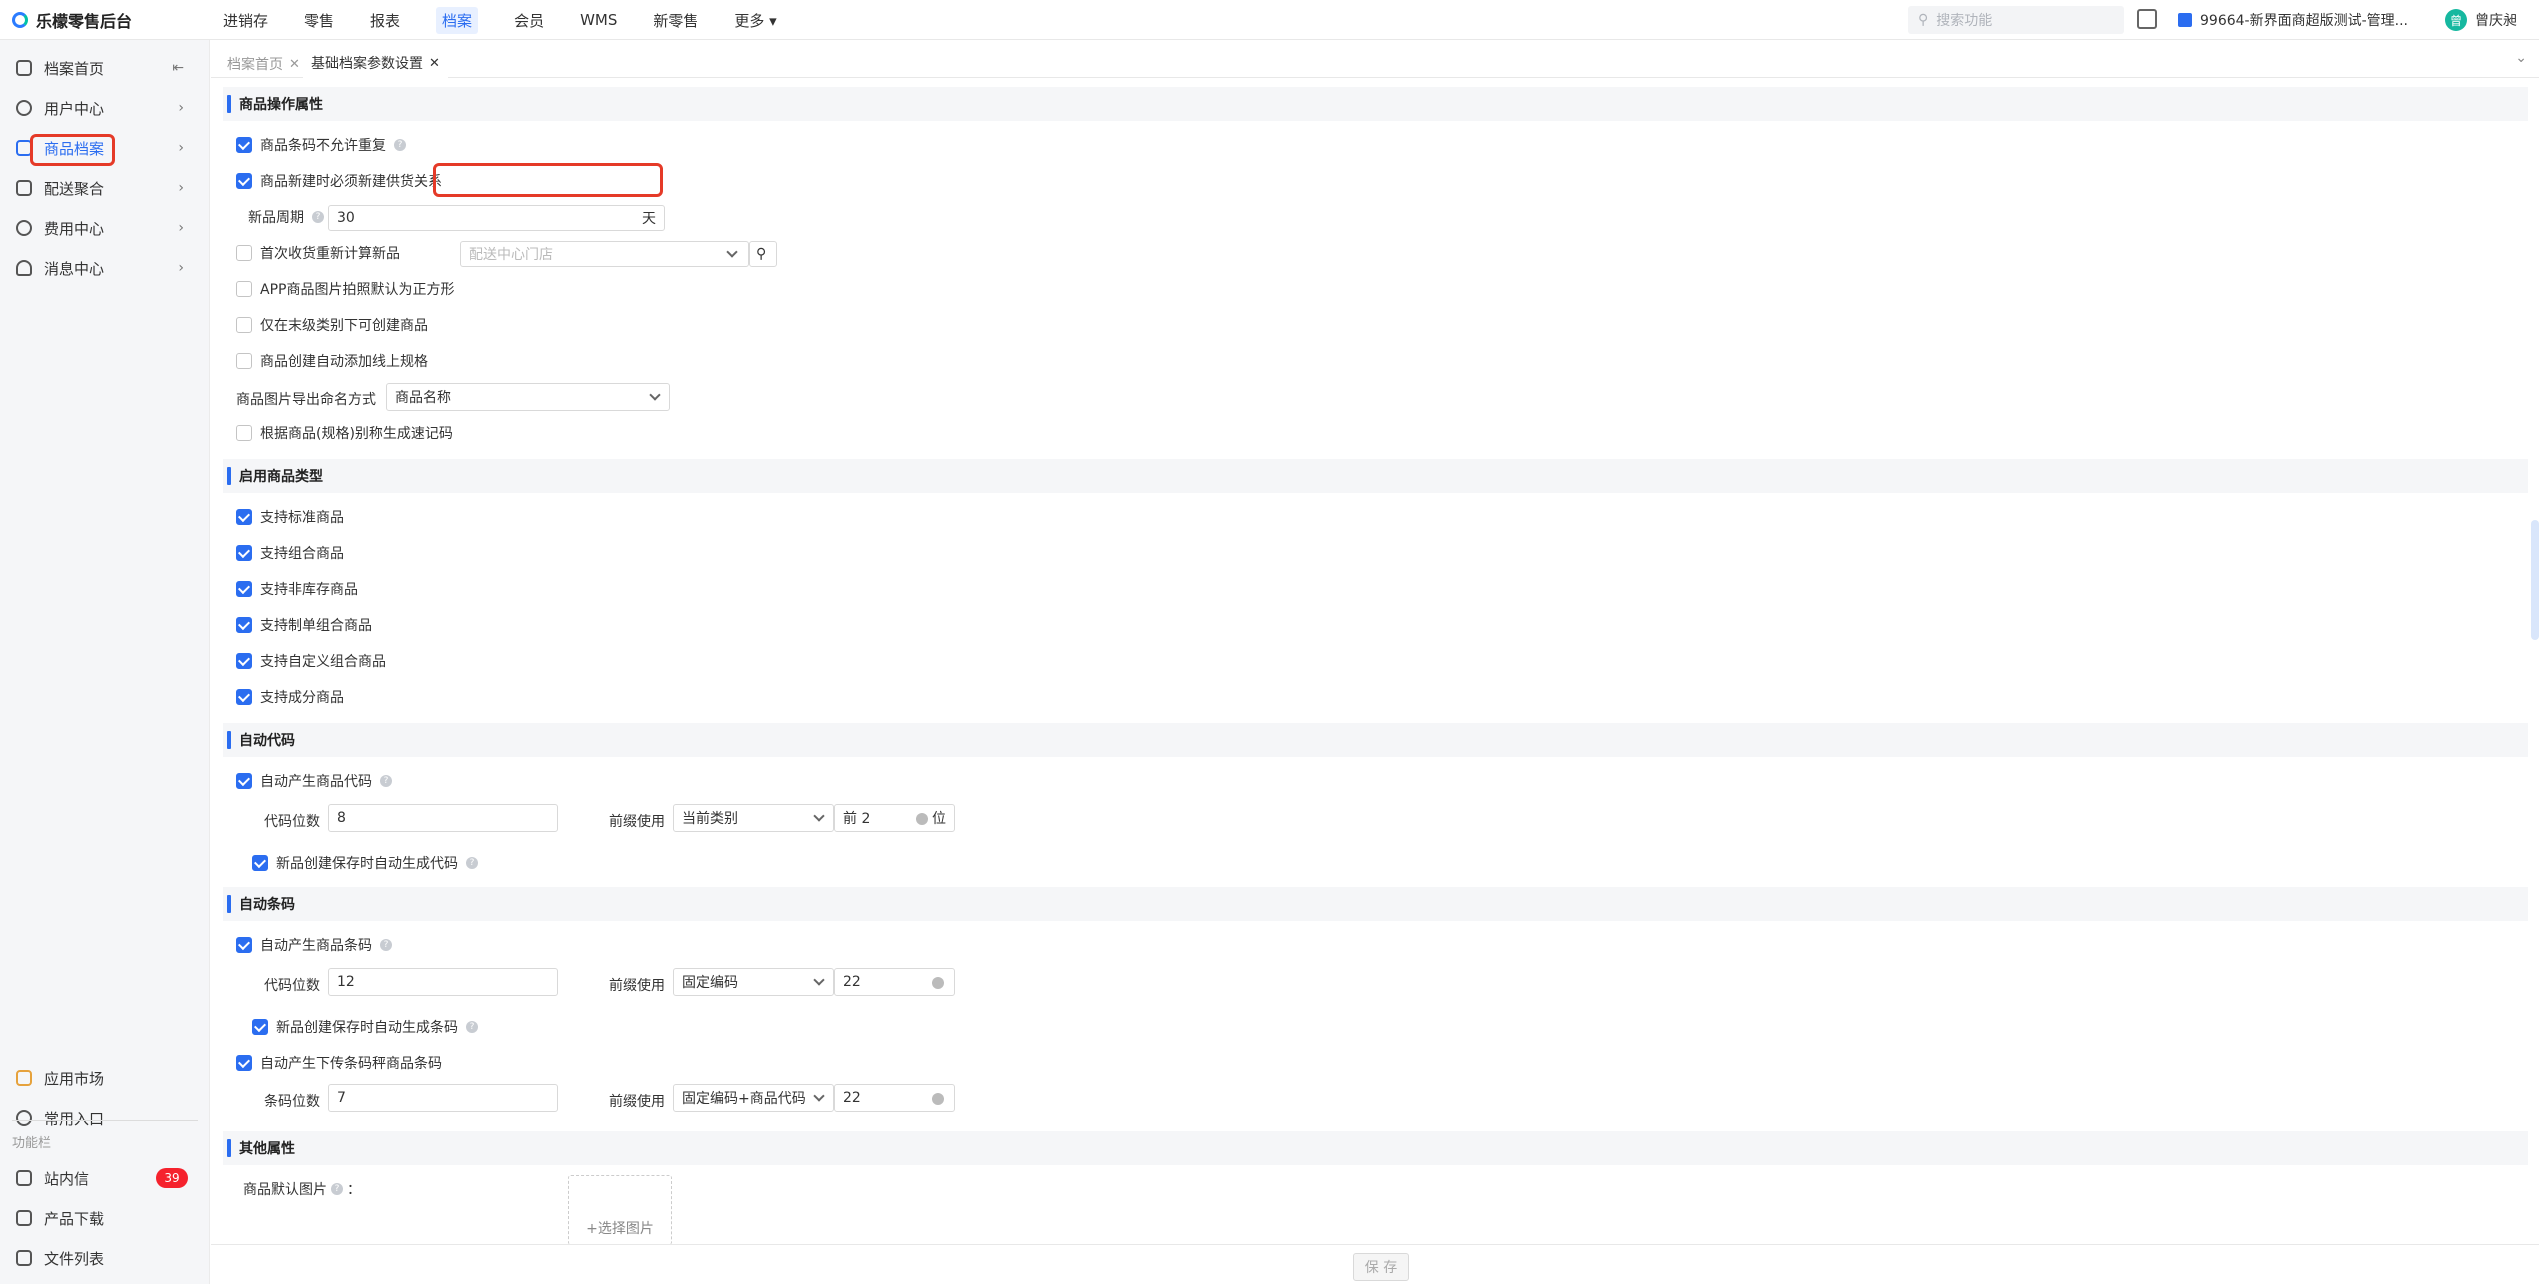  Describe the element at coordinates (344, 433) in the screenshot. I see `option-gen-code-by-alias: 根据商品(规格)别称生成速记码` at that location.